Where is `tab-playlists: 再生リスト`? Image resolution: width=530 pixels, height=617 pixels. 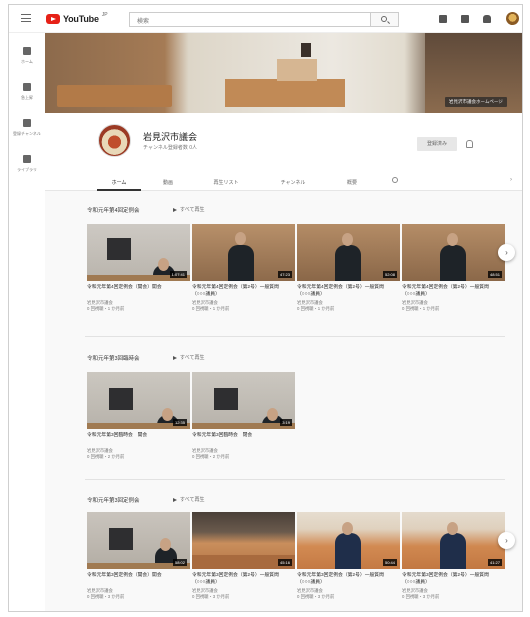 tab-playlists: 再生リスト is located at coordinates (226, 183).